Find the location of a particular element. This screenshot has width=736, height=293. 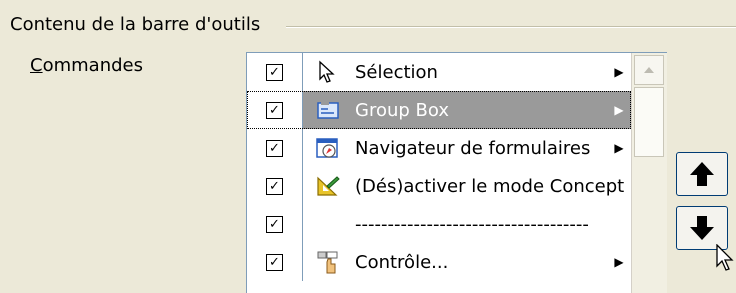

list-item-label: (Dés)activer le mode Concept is located at coordinates (490, 186).